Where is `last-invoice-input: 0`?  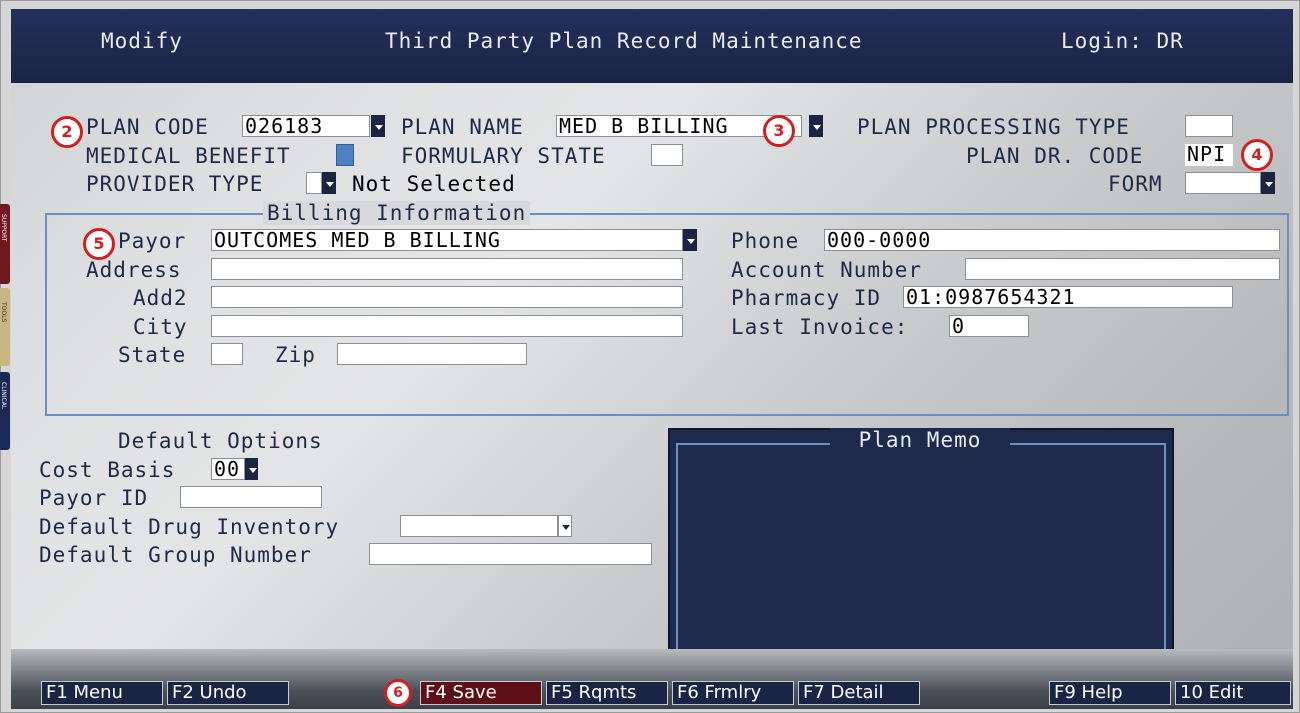
last-invoice-input: 0 is located at coordinates (989, 326).